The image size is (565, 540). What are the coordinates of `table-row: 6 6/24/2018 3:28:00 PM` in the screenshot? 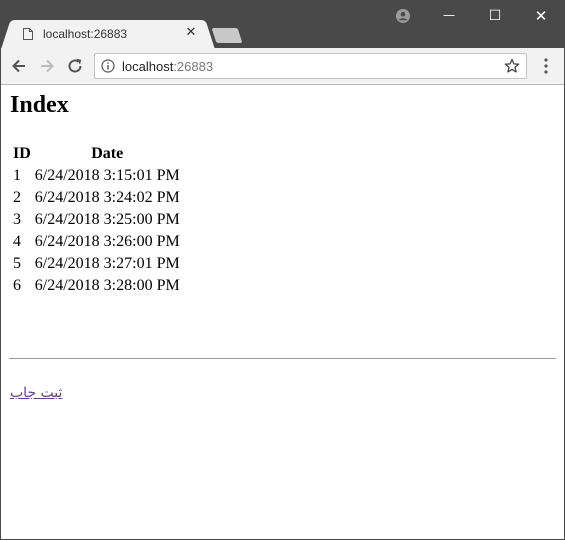 It's located at (96, 286).